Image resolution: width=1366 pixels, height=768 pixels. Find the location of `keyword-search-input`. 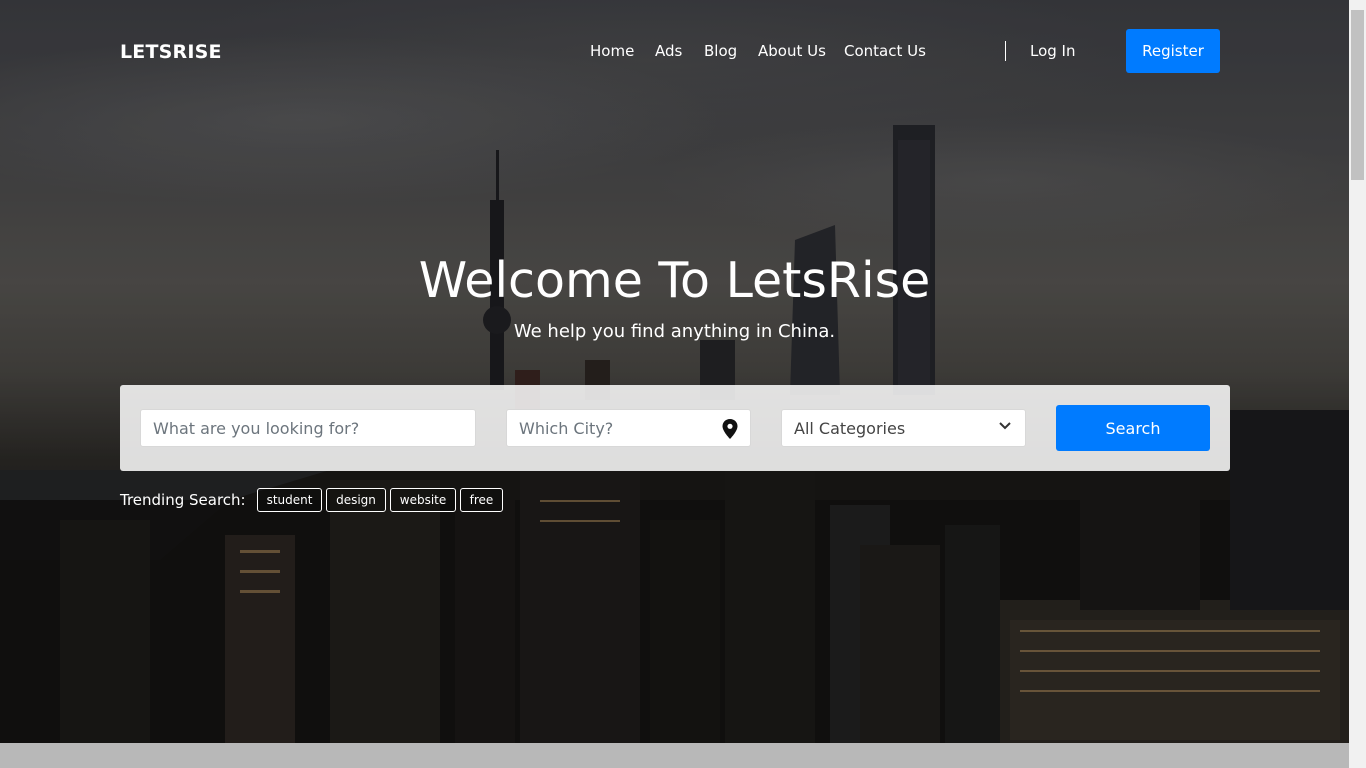

keyword-search-input is located at coordinates (308, 428).